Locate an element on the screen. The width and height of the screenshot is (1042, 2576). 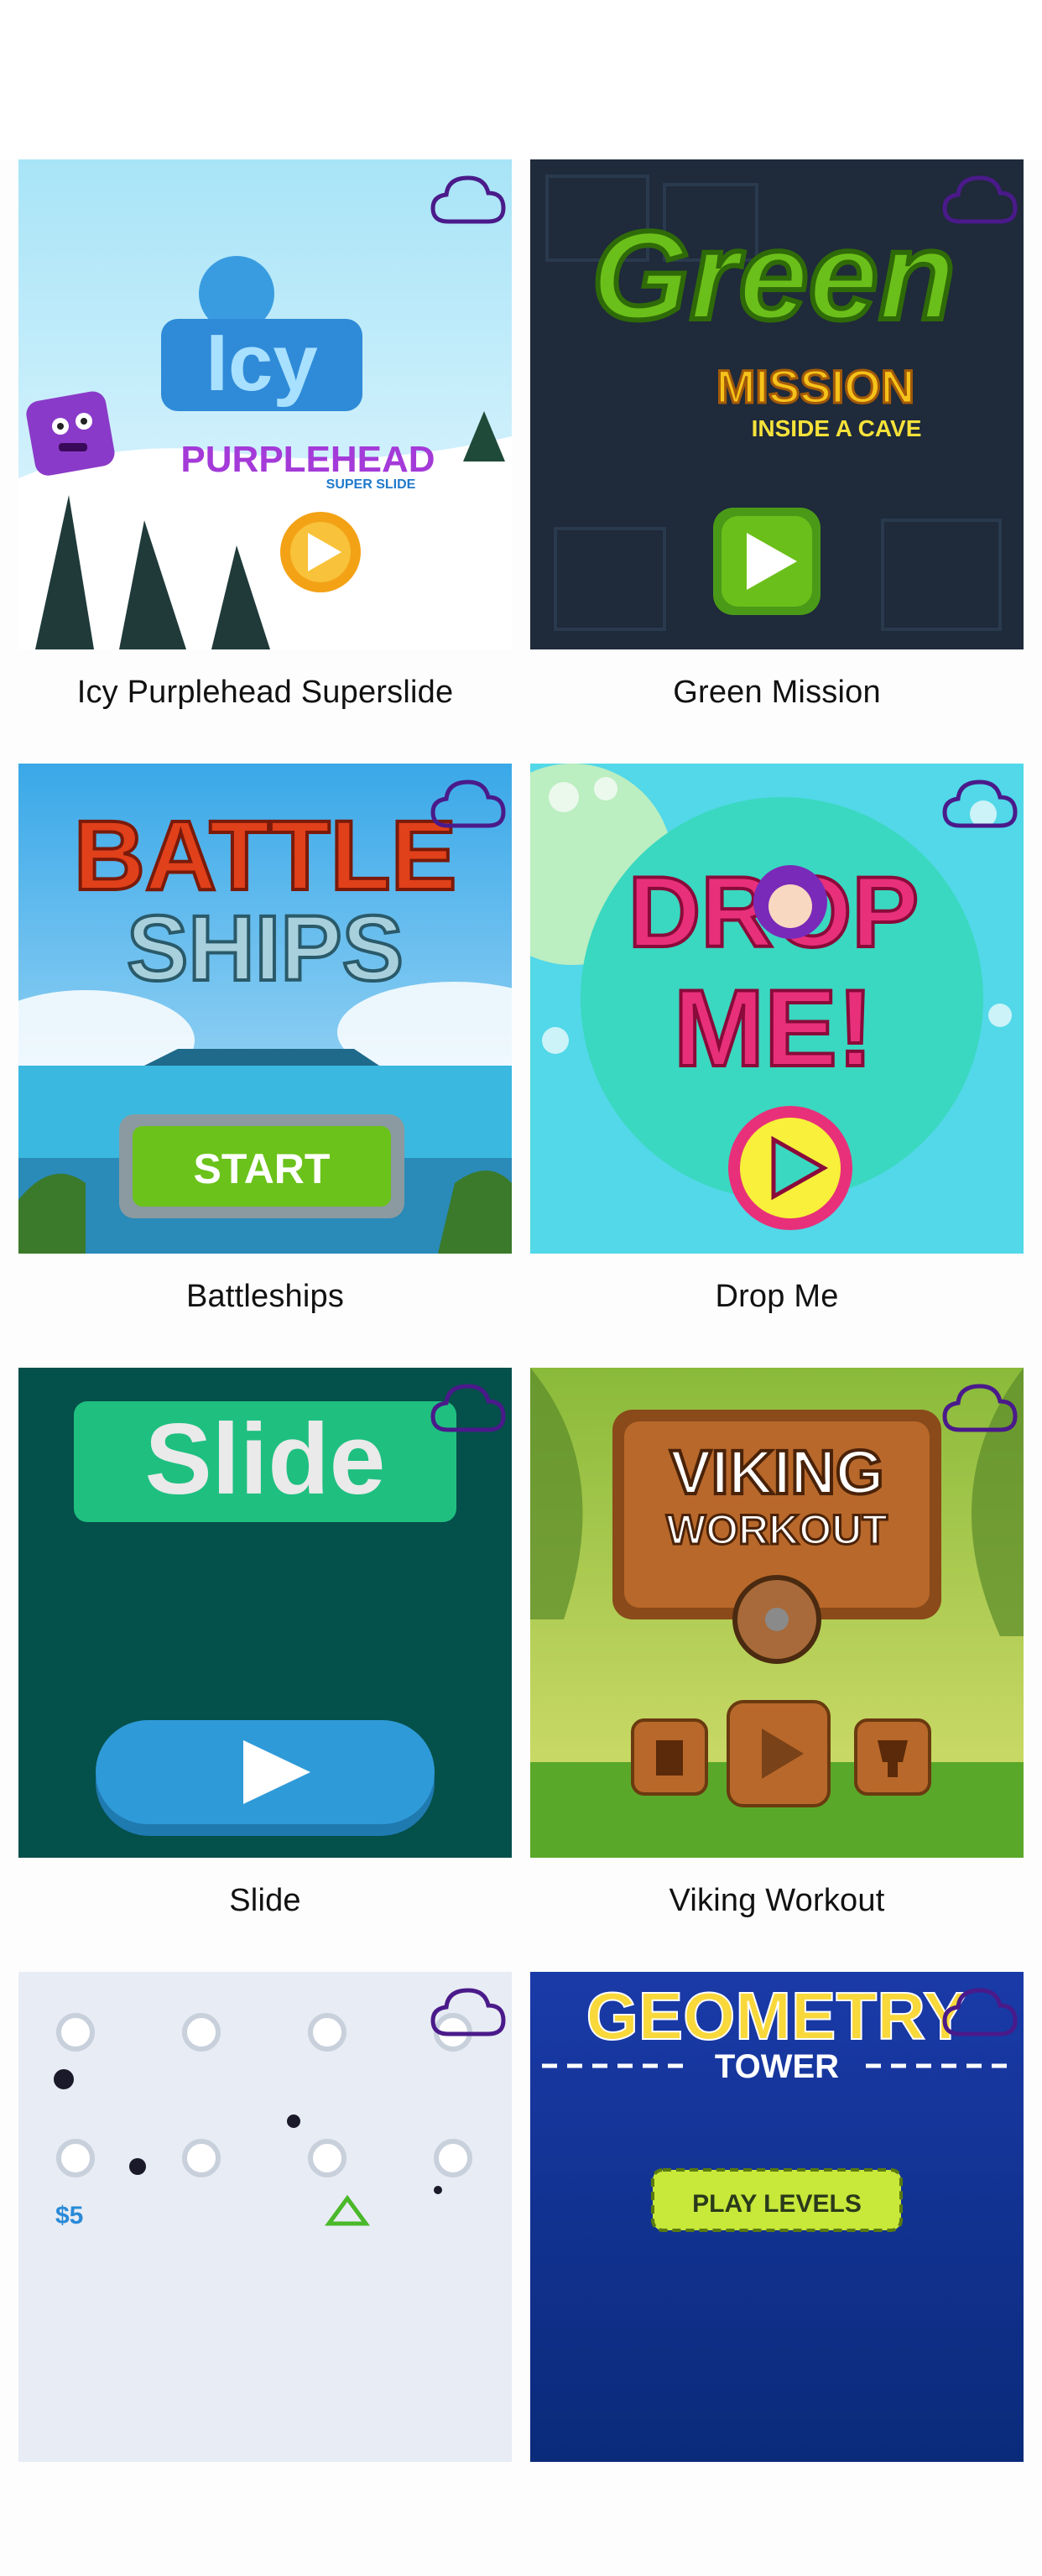
art-subtitle: ME! is located at coordinates (773, 1028).